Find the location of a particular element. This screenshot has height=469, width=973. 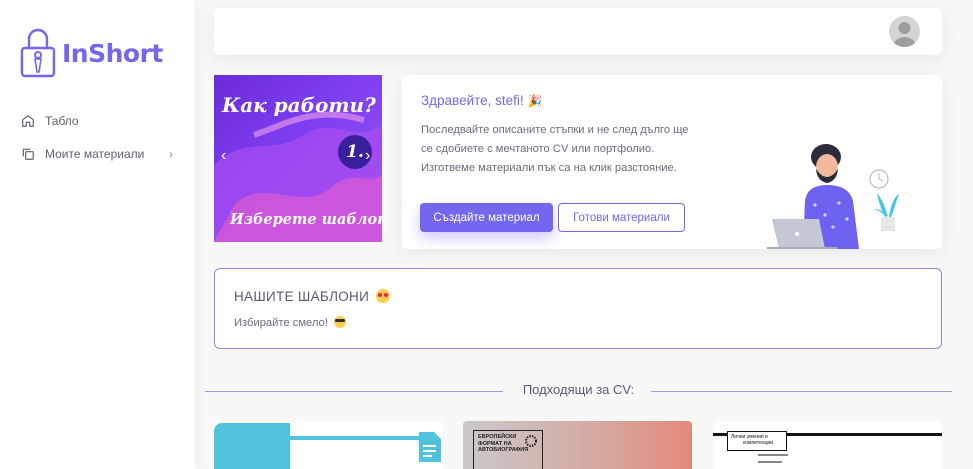

divider-line-right is located at coordinates (801, 391).